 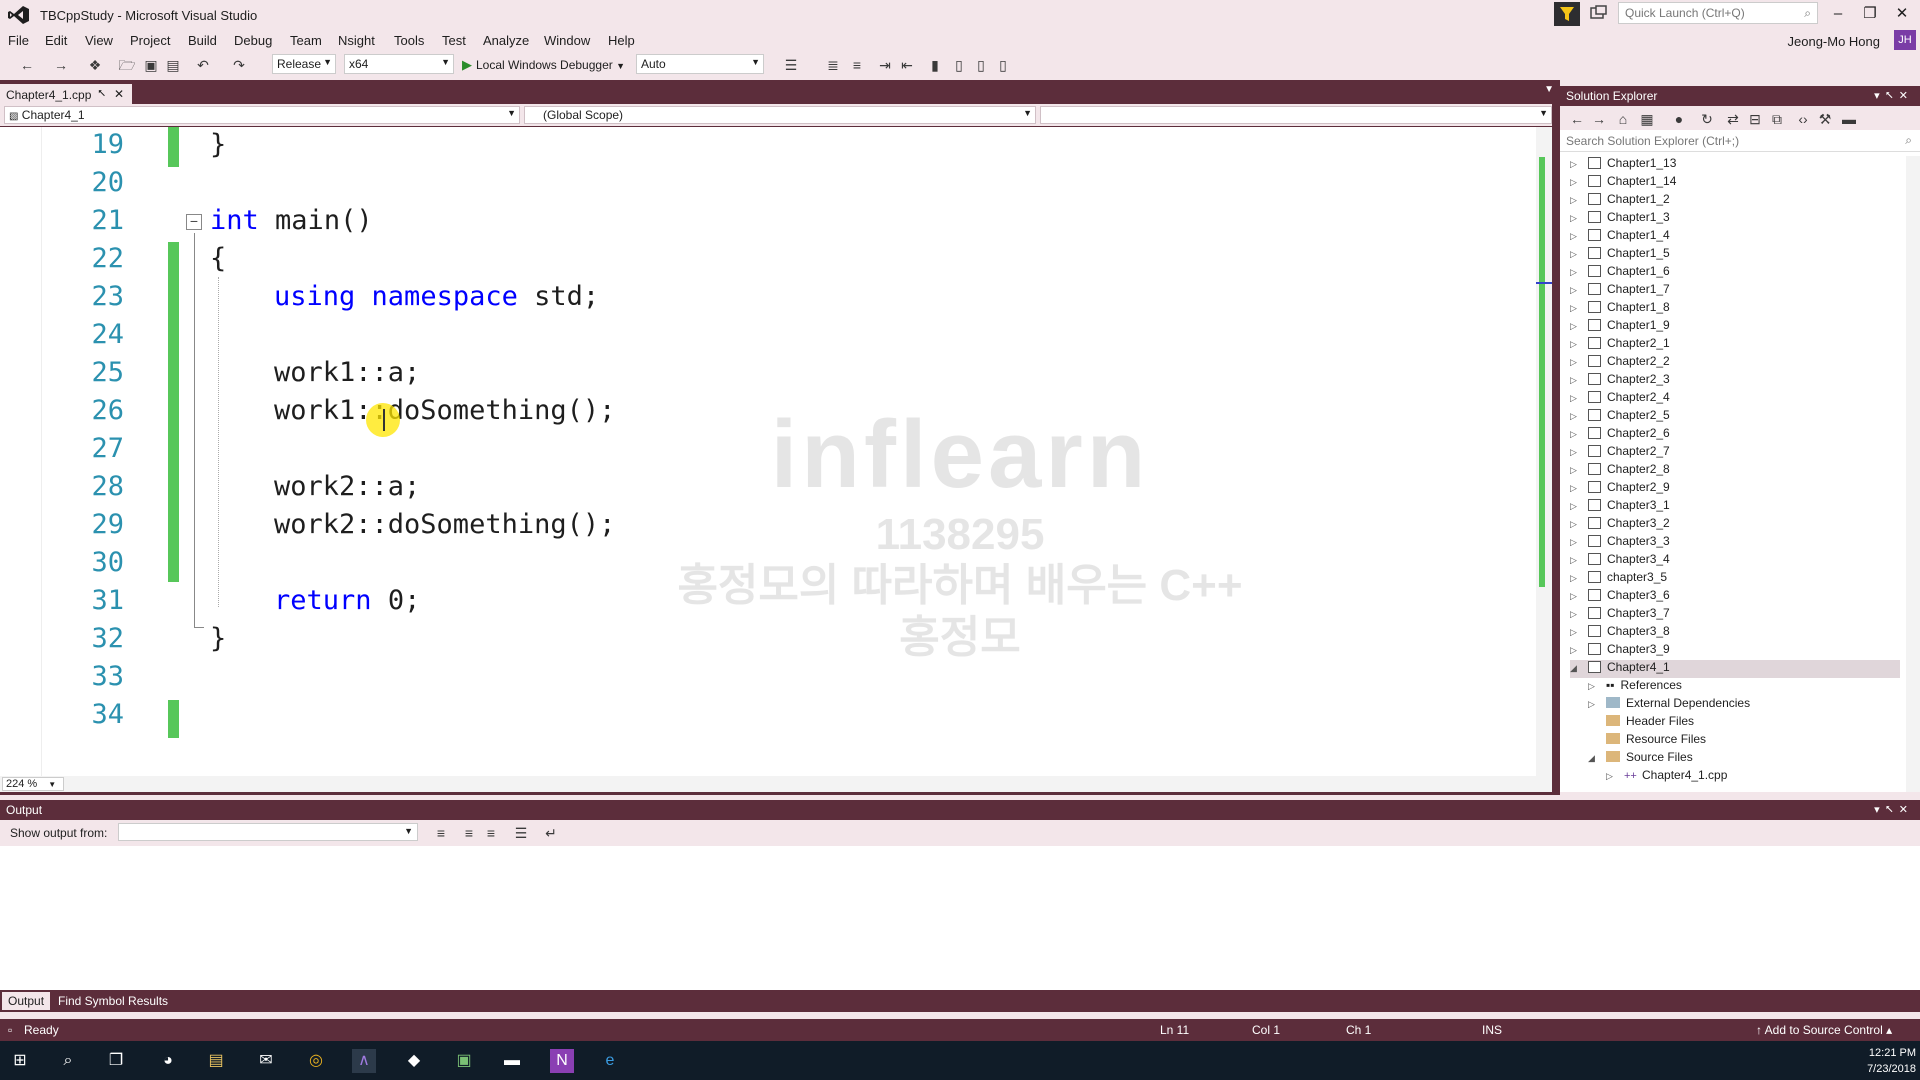 What do you see at coordinates (1620, 597) in the screenshot?
I see `tree-item: ▷ Chapter3_6` at bounding box center [1620, 597].